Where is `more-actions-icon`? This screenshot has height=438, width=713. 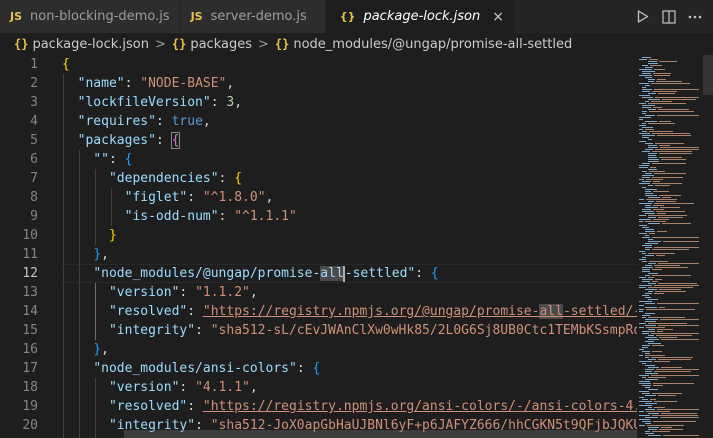 more-actions-icon is located at coordinates (695, 17).